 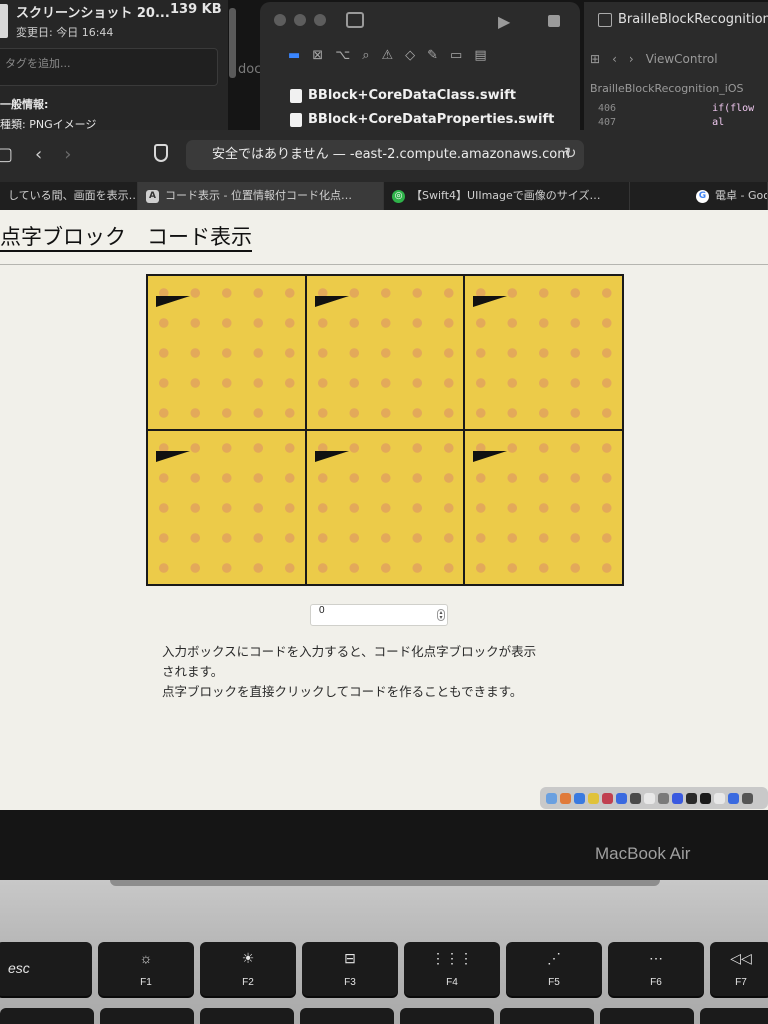 What do you see at coordinates (699, 196) in the screenshot?
I see `browser-tab: G 電卓 - Goo` at bounding box center [699, 196].